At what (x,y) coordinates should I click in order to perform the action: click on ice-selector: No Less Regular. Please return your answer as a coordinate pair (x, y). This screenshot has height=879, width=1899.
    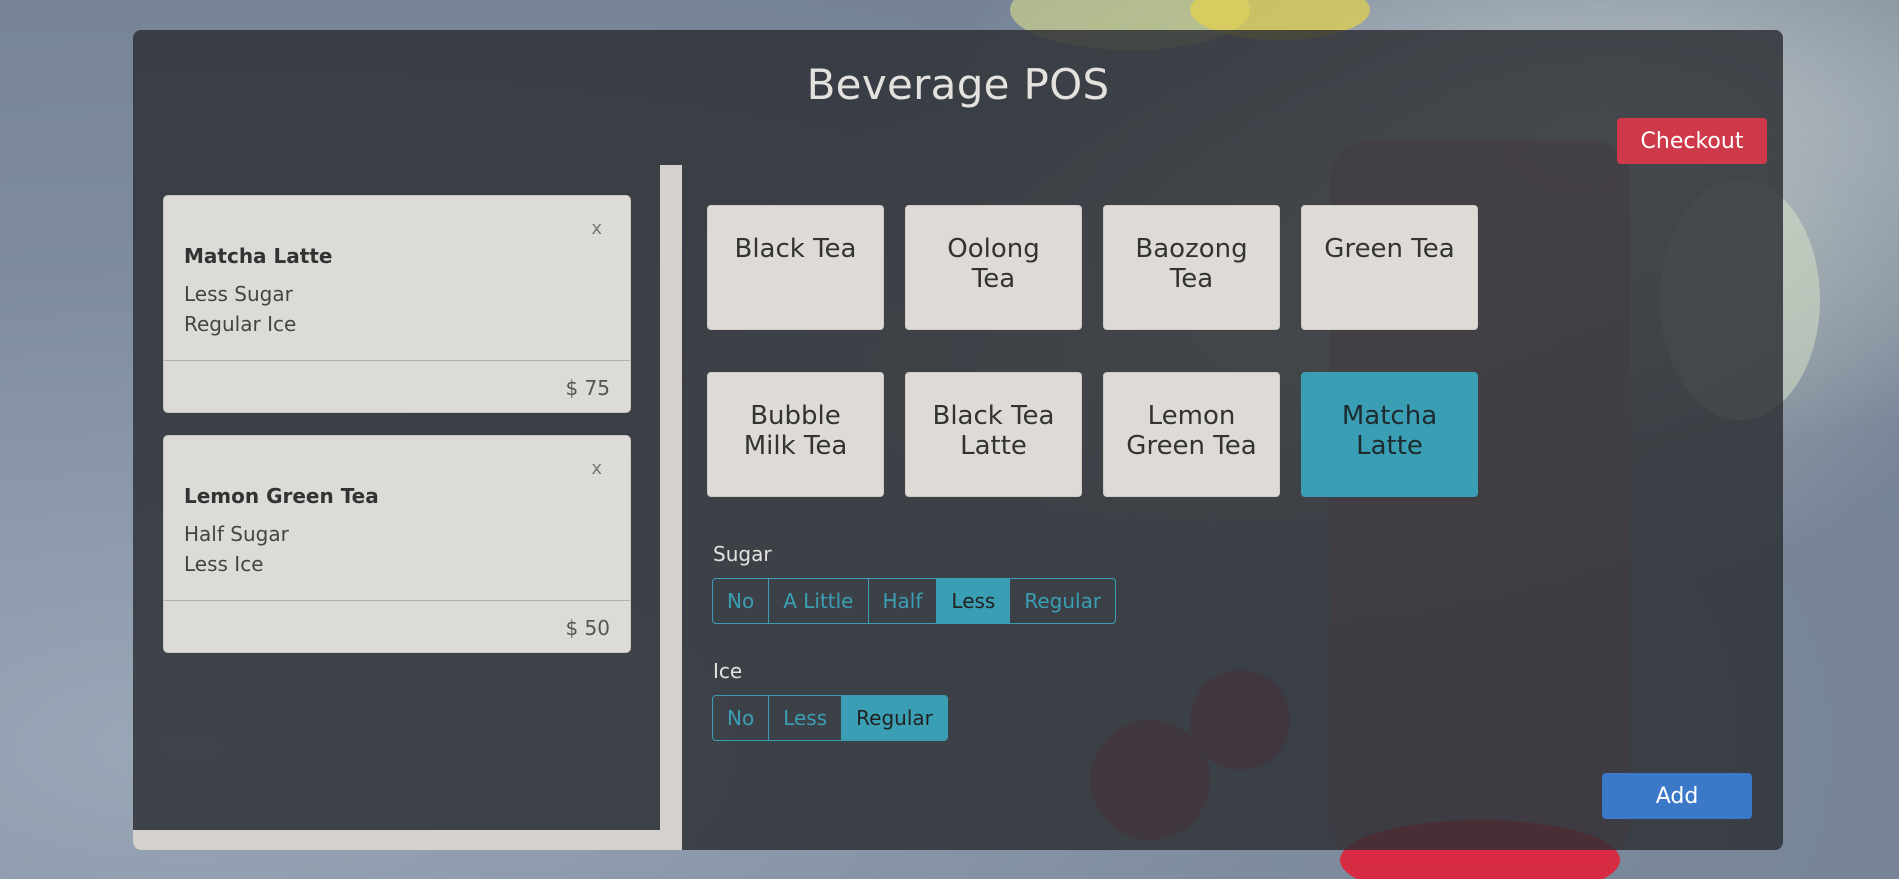
    Looking at the image, I should click on (830, 718).